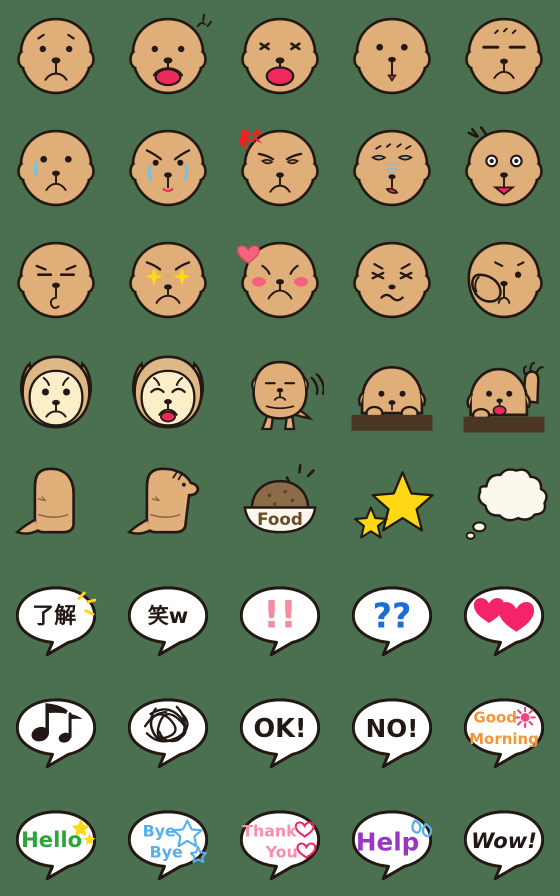 This screenshot has height=896, width=560. Describe the element at coordinates (392, 392) in the screenshot. I see `emoji-cell-dog-peeking-over-wall` at that location.